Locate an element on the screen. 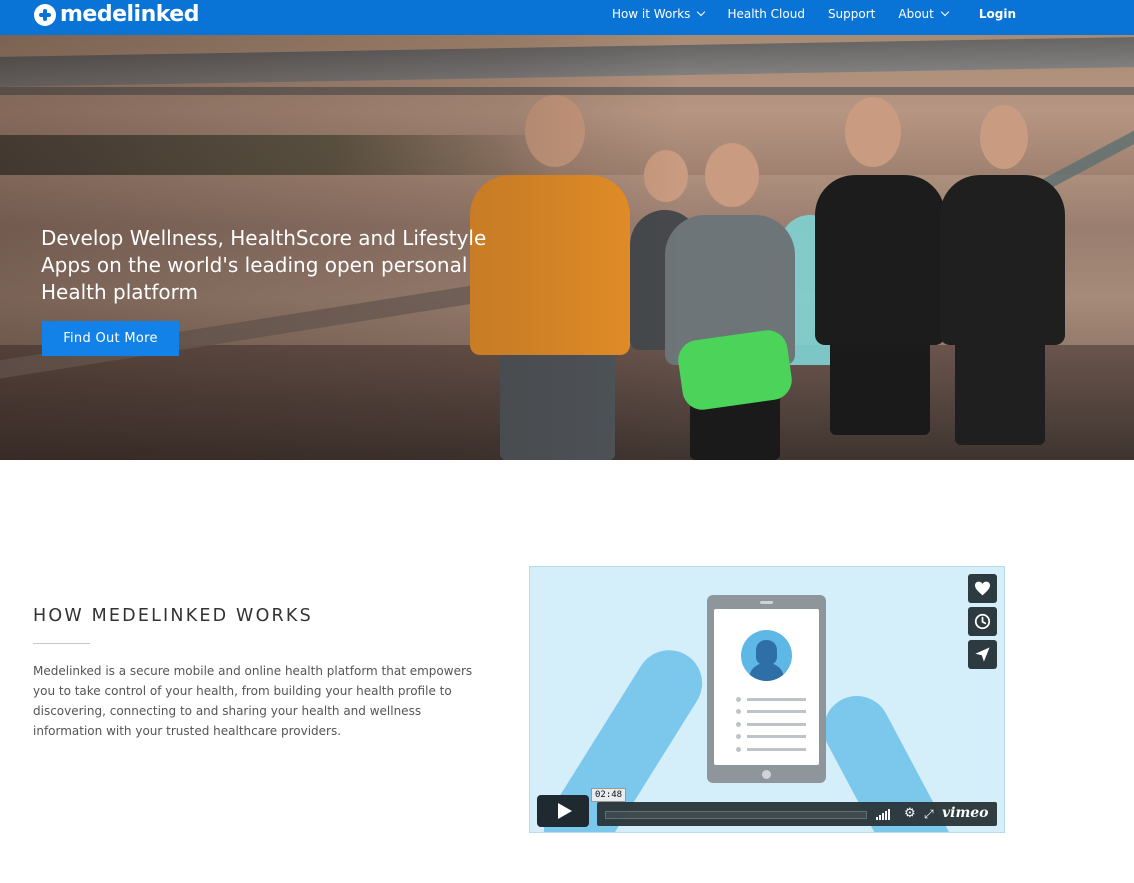 The image size is (1134, 883). fullscreen-icon: ⤢ is located at coordinates (929, 814).